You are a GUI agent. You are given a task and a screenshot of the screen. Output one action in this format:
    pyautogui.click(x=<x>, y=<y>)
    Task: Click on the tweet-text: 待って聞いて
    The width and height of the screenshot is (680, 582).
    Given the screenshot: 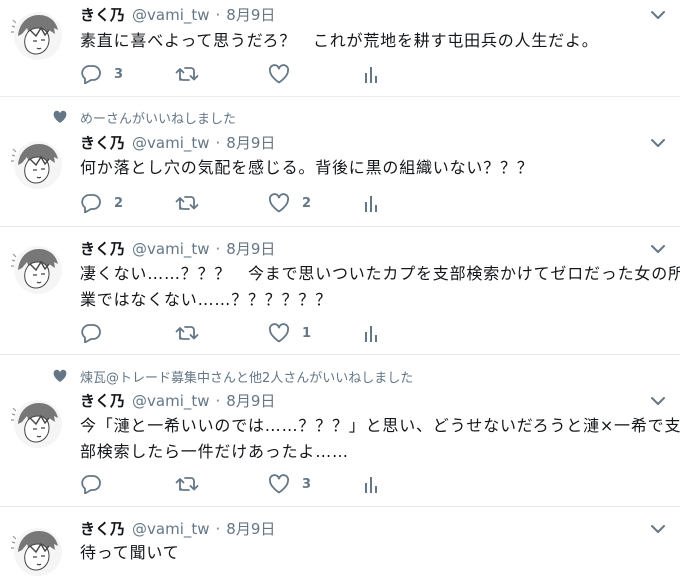 What is the action you would take?
    pyautogui.click(x=375, y=553)
    